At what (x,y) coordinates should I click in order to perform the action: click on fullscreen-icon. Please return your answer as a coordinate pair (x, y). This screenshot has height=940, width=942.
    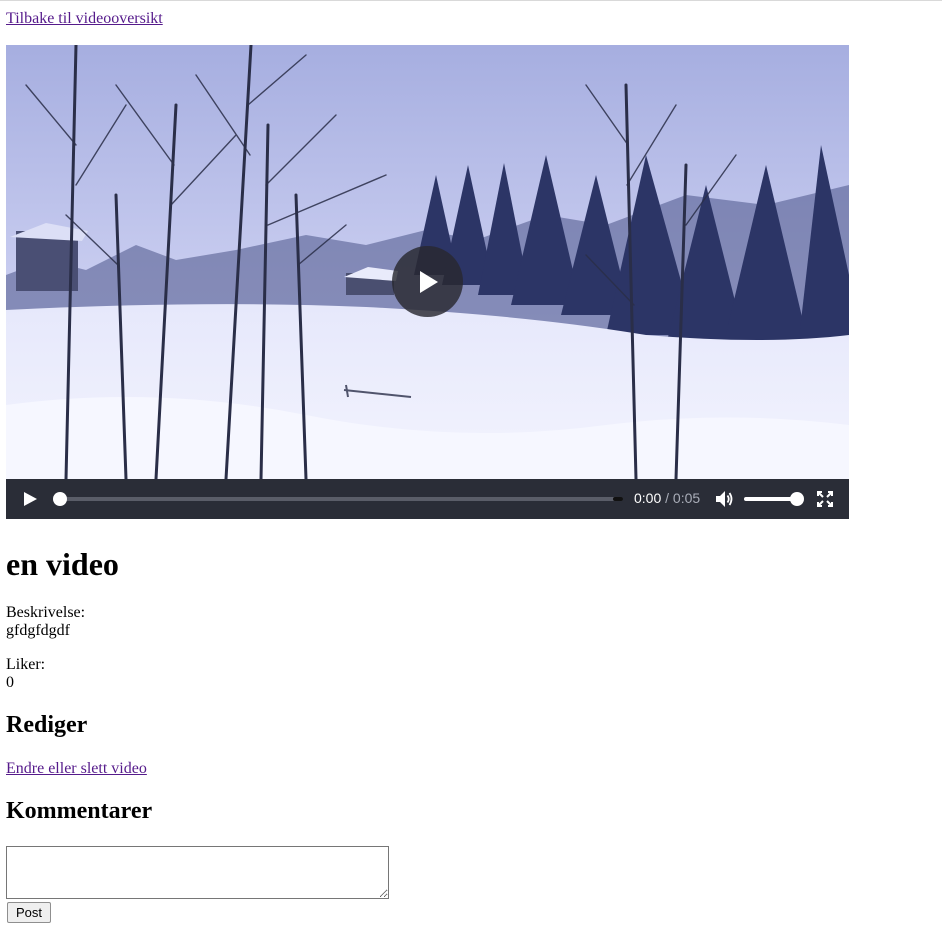
    Looking at the image, I should click on (825, 499).